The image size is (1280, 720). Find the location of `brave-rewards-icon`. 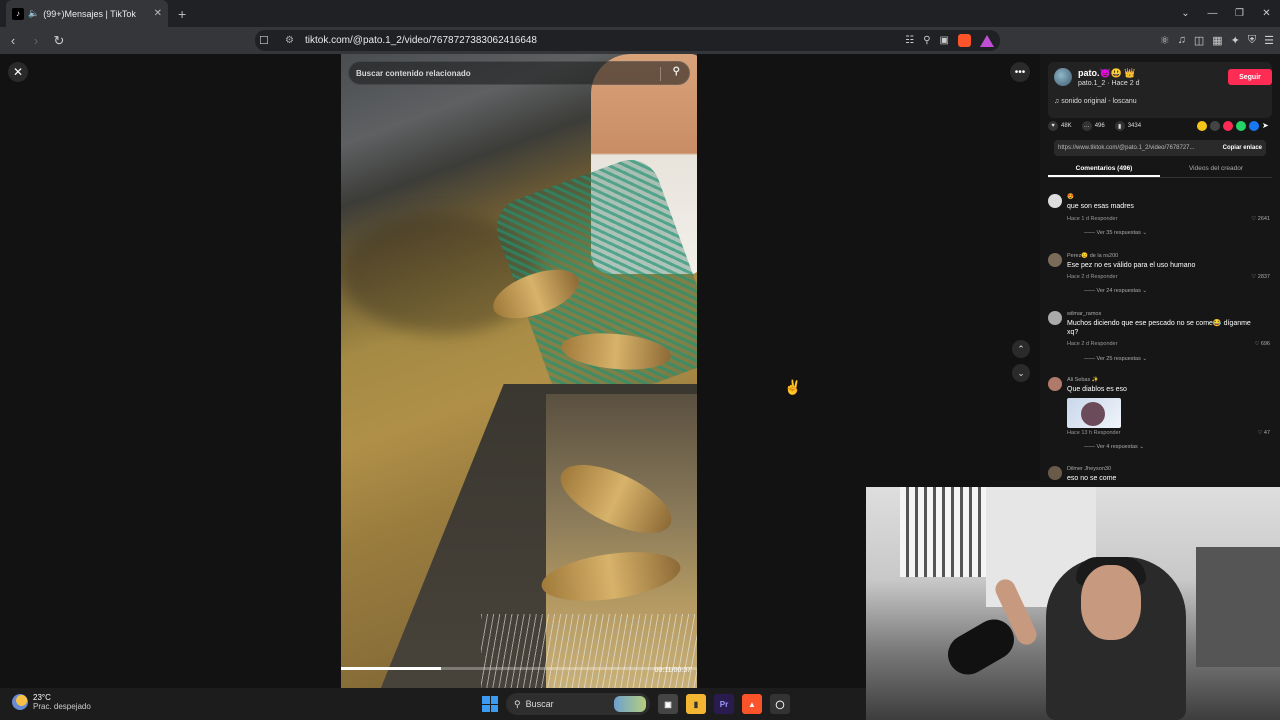

brave-rewards-icon is located at coordinates (987, 40).